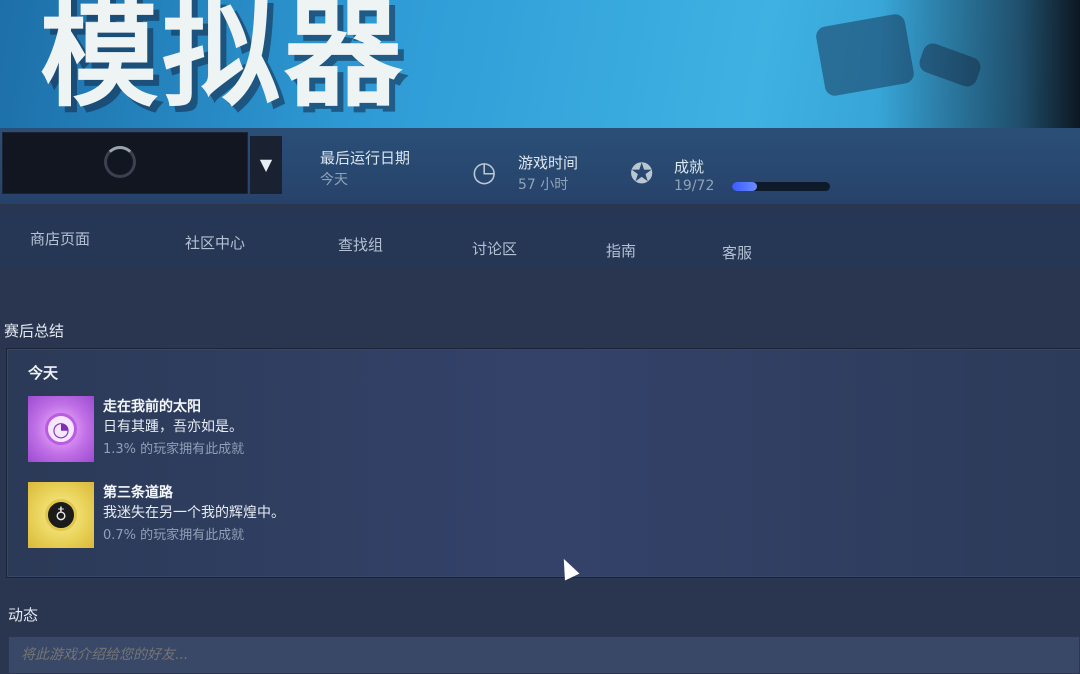 The height and width of the screenshot is (674, 1080). Describe the element at coordinates (43, 373) in the screenshot. I see `summary-day-label: 今天` at that location.